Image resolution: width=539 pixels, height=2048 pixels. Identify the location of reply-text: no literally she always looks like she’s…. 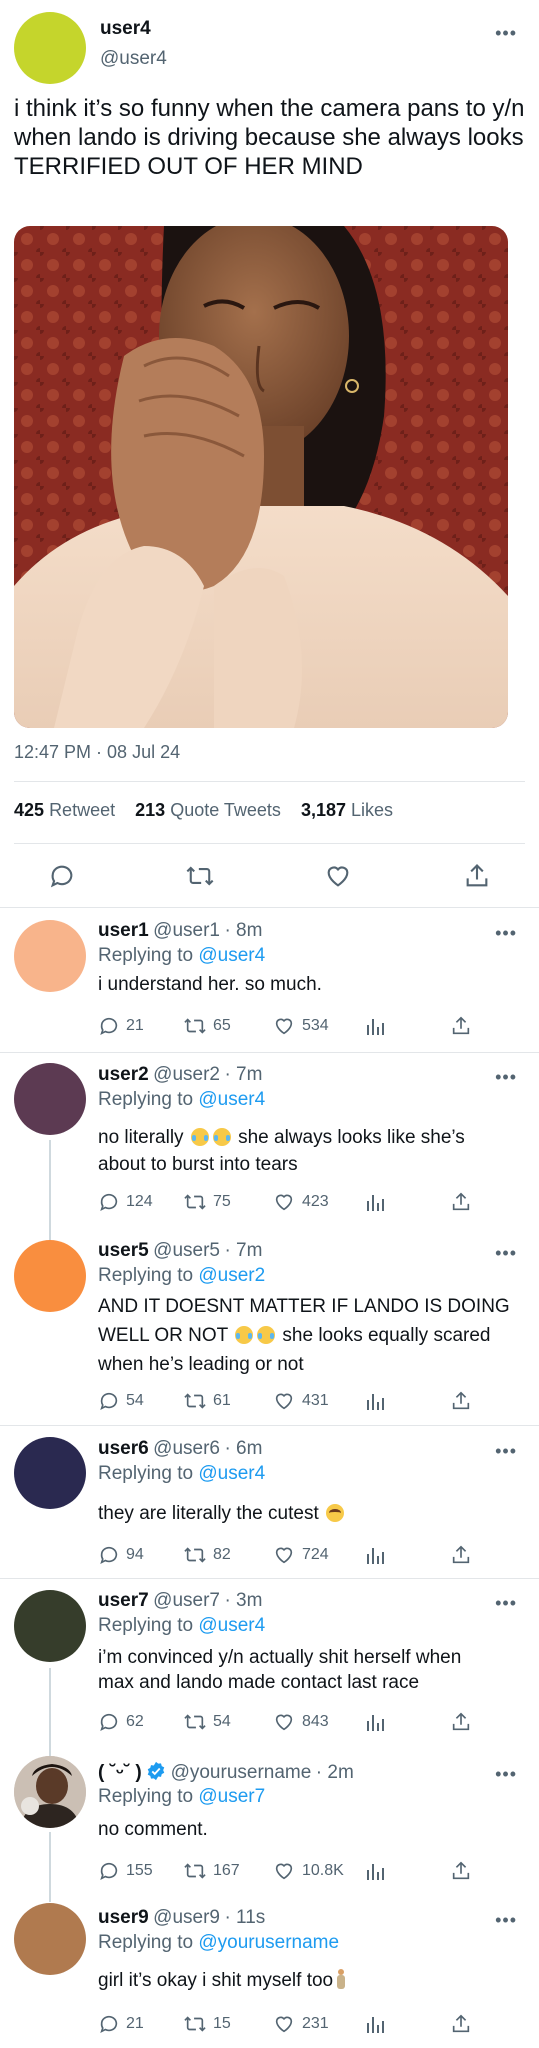
(281, 1151).